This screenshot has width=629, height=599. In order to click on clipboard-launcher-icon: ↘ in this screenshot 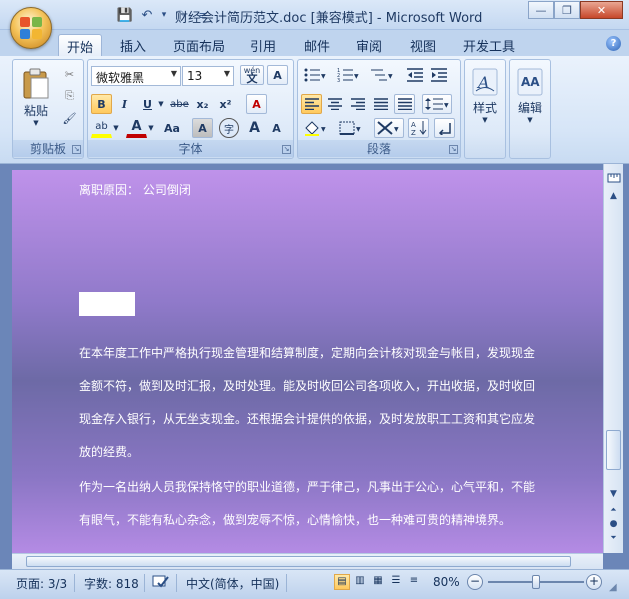, I will do `click(76, 149)`.